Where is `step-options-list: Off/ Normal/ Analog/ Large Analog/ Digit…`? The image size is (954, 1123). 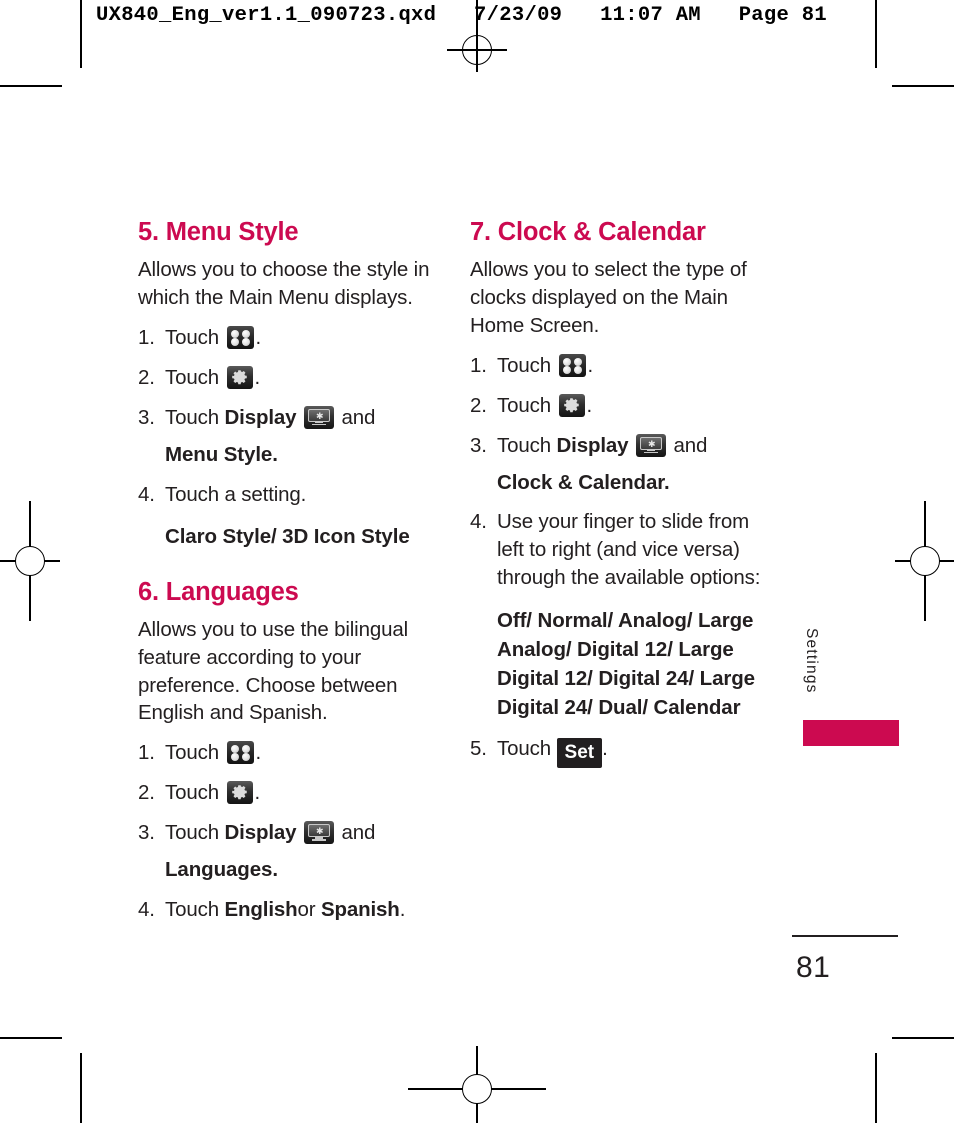 step-options-list: Off/ Normal/ Analog/ Large Analog/ Digit… is located at coordinates (626, 664).